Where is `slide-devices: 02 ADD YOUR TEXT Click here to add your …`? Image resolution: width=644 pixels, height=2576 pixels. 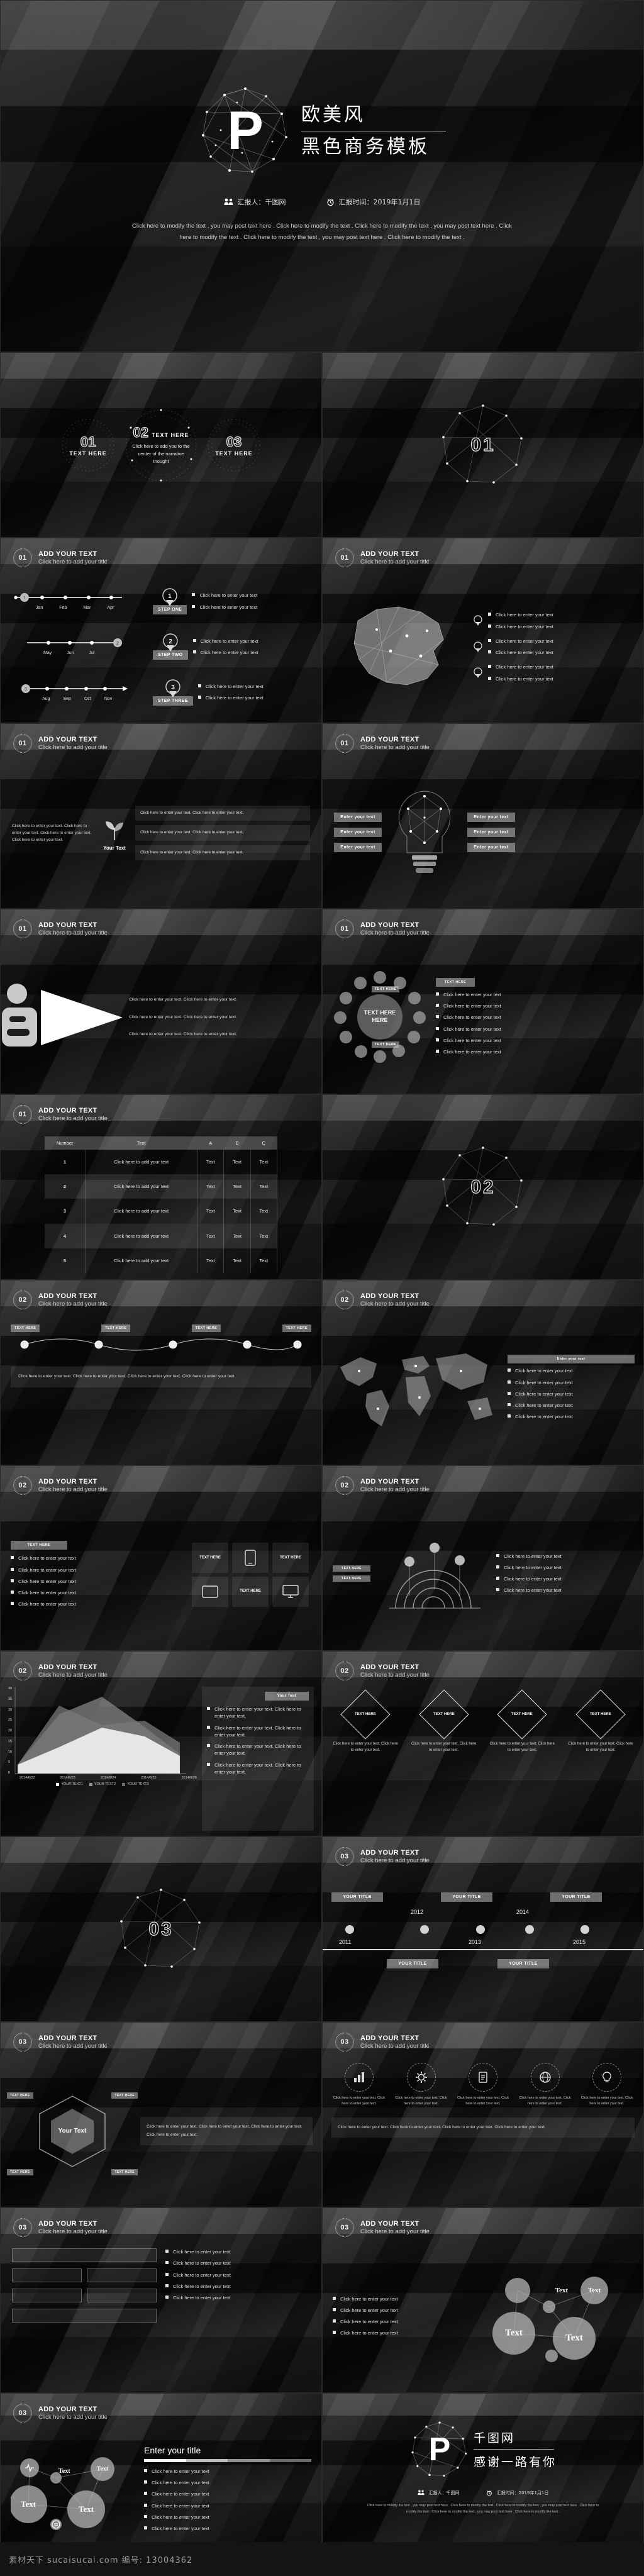 slide-devices: 02 ADD YOUR TEXT Click here to add your … is located at coordinates (161, 1558).